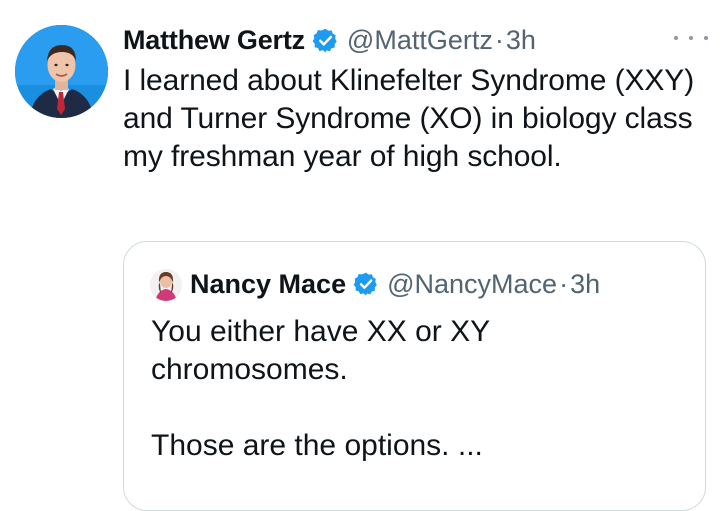  I want to click on more-options-icon, so click(691, 38).